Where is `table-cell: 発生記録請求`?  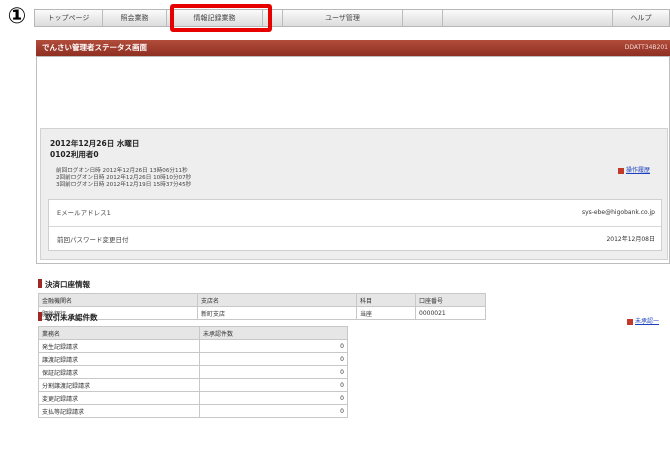
table-cell: 発生記録請求 is located at coordinates (119, 346).